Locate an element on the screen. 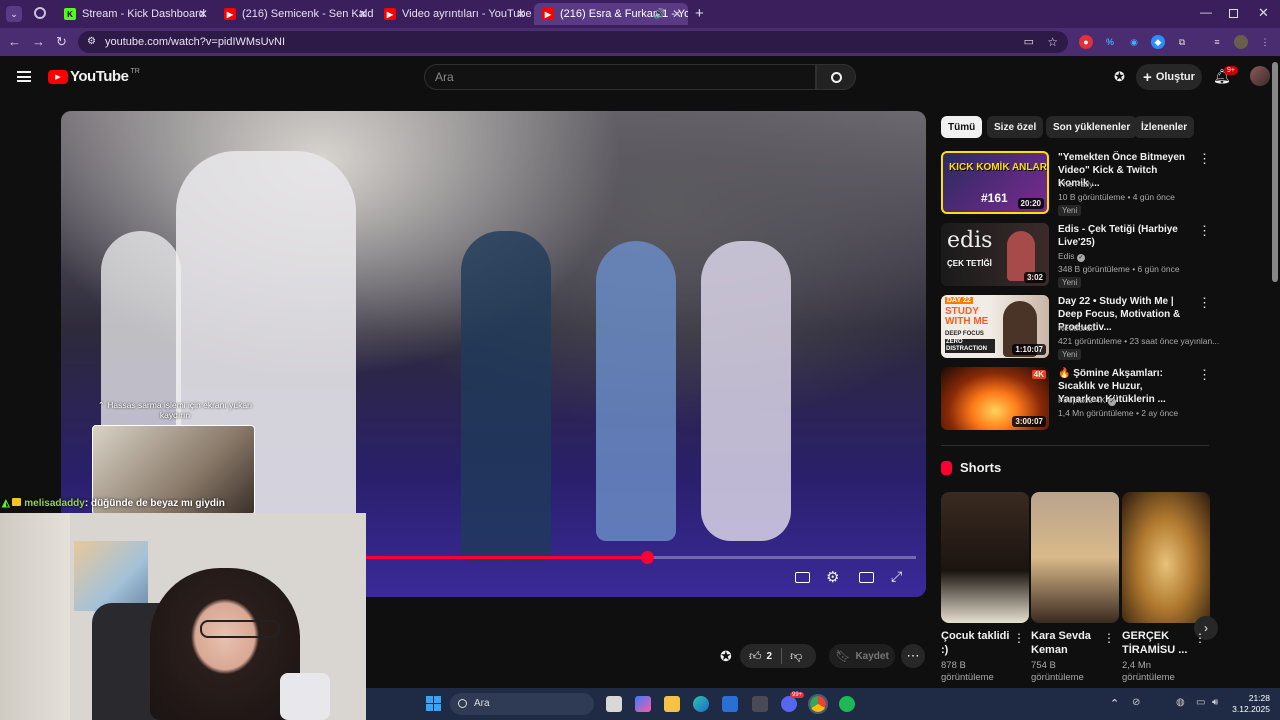  settings-gear-icon: ⚙ is located at coordinates (832, 577).